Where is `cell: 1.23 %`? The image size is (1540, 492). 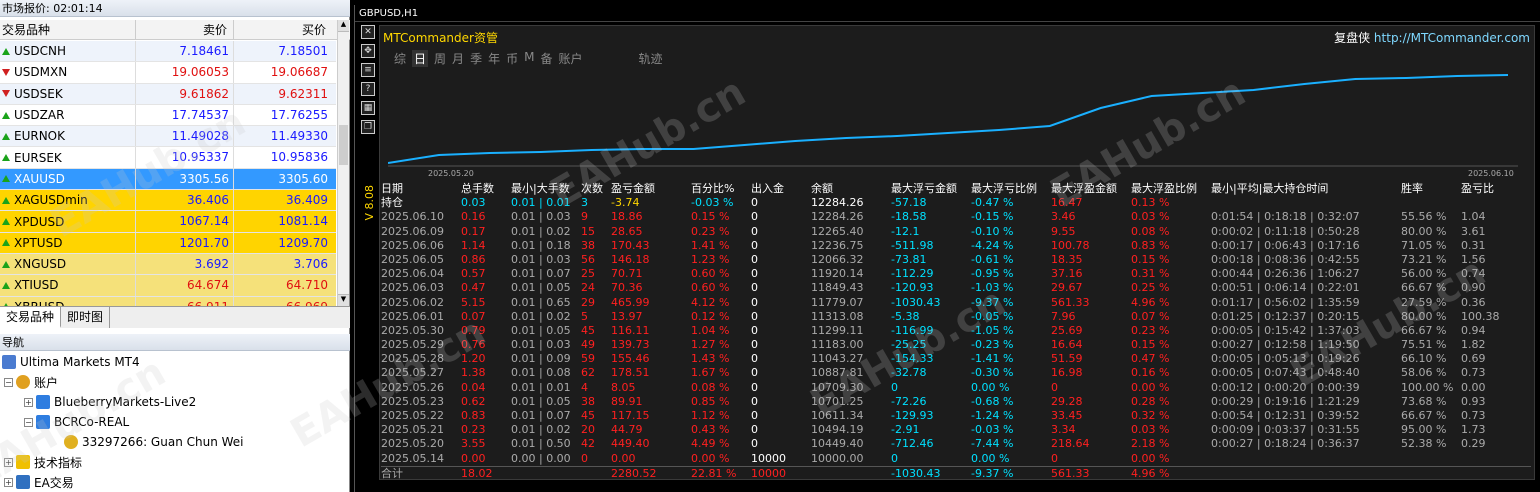 cell: 1.23 % is located at coordinates (710, 259).